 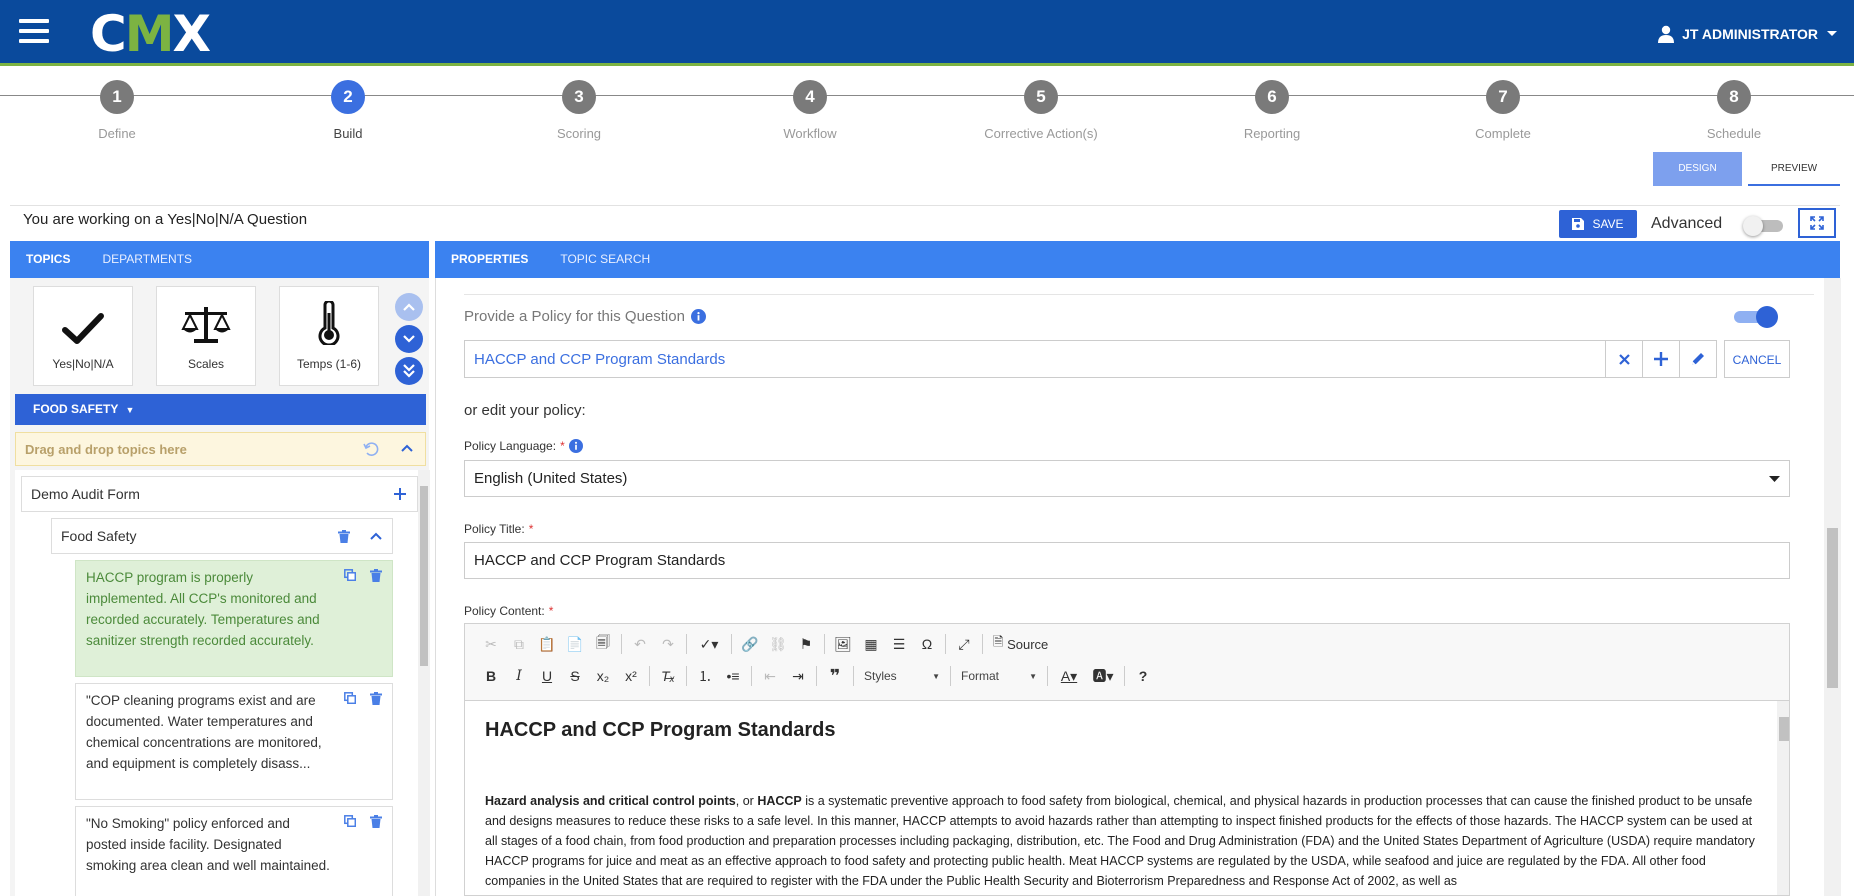 What do you see at coordinates (491, 676) in the screenshot?
I see `bold-icon: B` at bounding box center [491, 676].